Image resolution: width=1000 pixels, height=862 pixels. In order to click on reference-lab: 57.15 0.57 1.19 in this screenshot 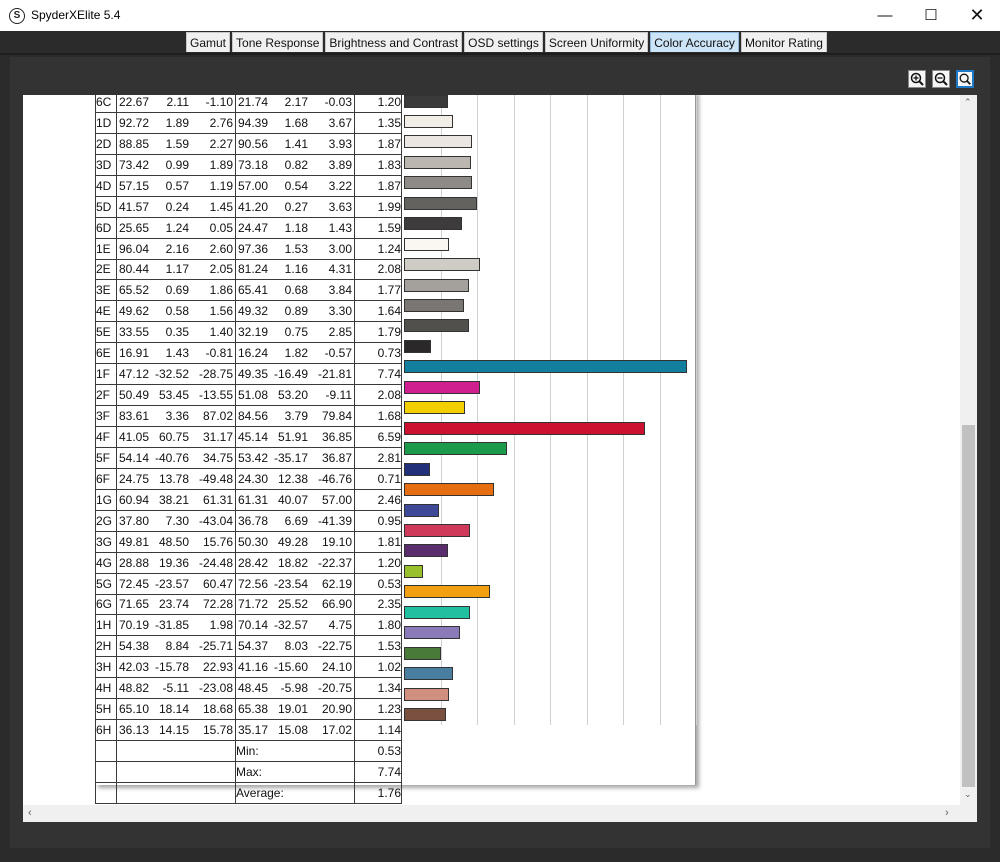, I will do `click(176, 185)`.